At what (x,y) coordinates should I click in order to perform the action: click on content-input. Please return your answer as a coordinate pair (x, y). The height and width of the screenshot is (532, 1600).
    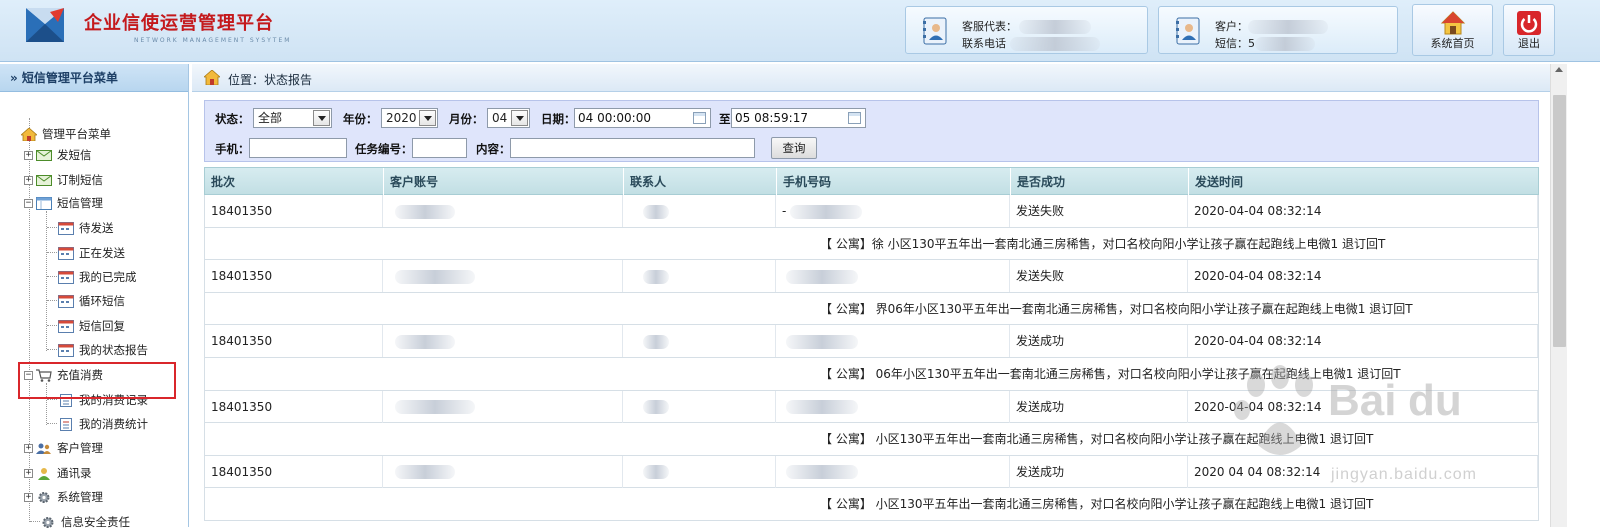
    Looking at the image, I should click on (632, 148).